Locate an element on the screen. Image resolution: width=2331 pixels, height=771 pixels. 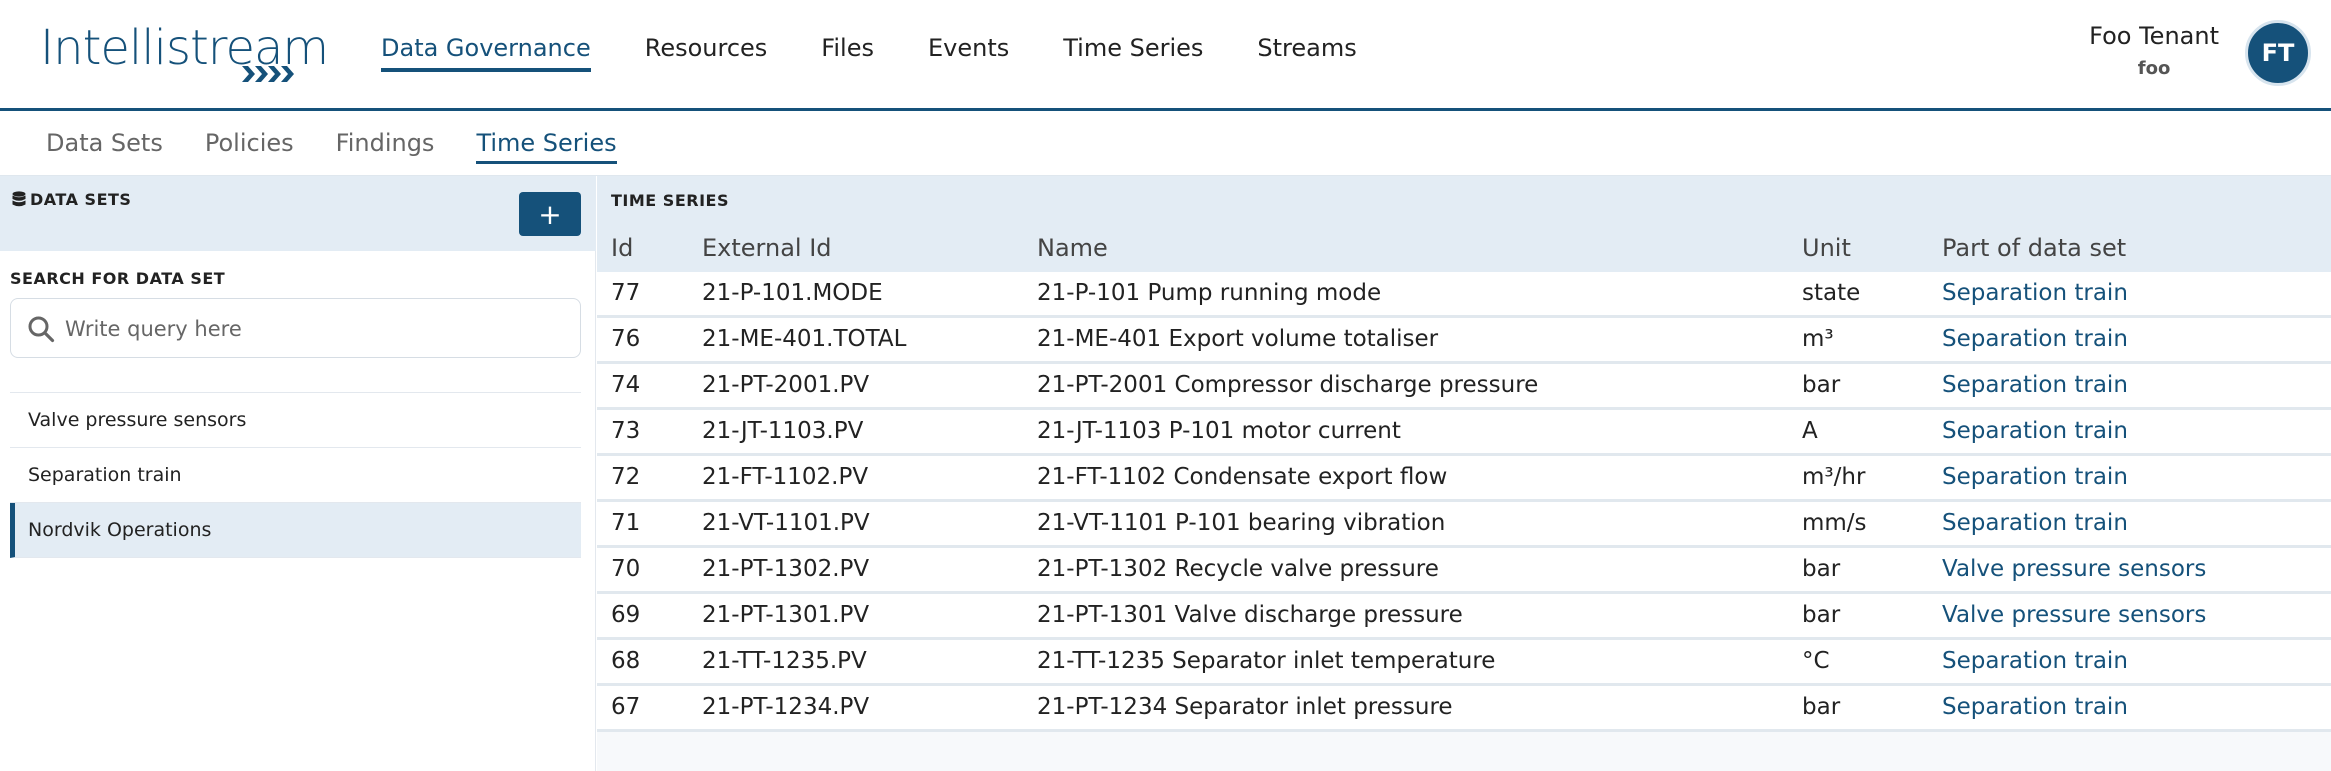
avatar: FT is located at coordinates (2278, 53).